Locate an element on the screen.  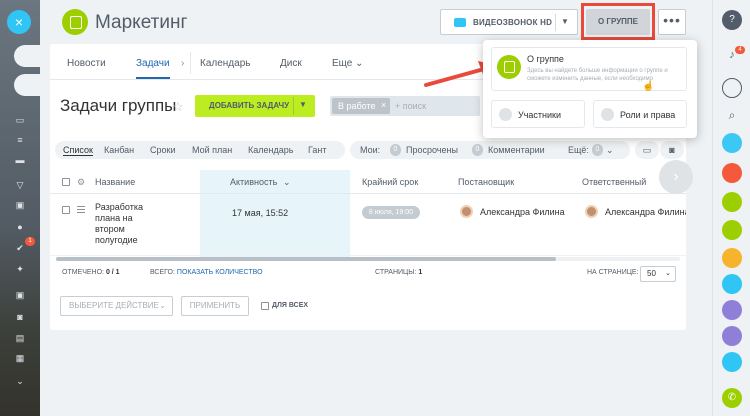
settings-icon: ✦ is located at coordinates (20, 269).